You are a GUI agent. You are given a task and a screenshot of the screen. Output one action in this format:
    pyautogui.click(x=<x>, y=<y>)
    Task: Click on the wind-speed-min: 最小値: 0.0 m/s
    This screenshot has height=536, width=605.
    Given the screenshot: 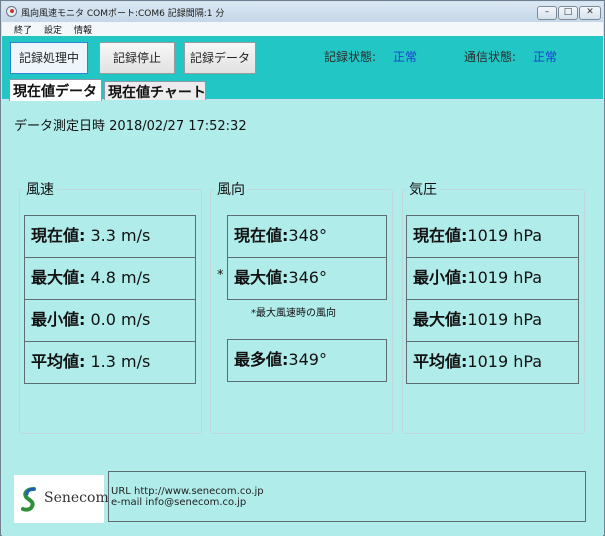 What is the action you would take?
    pyautogui.click(x=110, y=320)
    